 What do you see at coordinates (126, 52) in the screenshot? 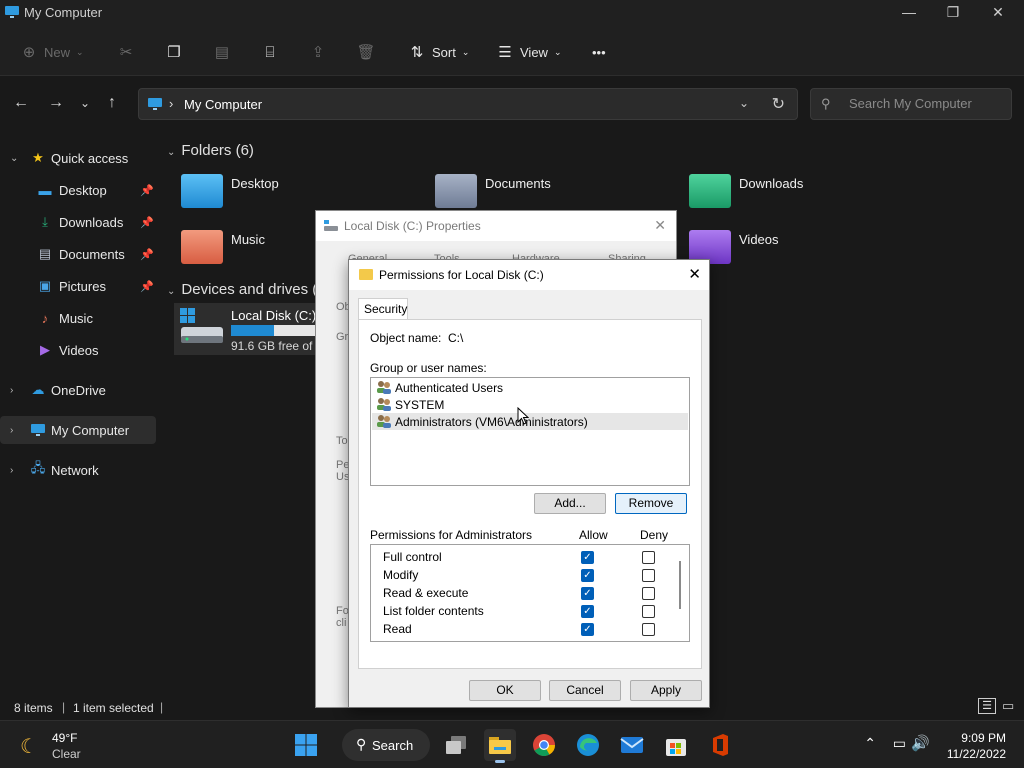
I see `cut-button: ✂` at bounding box center [126, 52].